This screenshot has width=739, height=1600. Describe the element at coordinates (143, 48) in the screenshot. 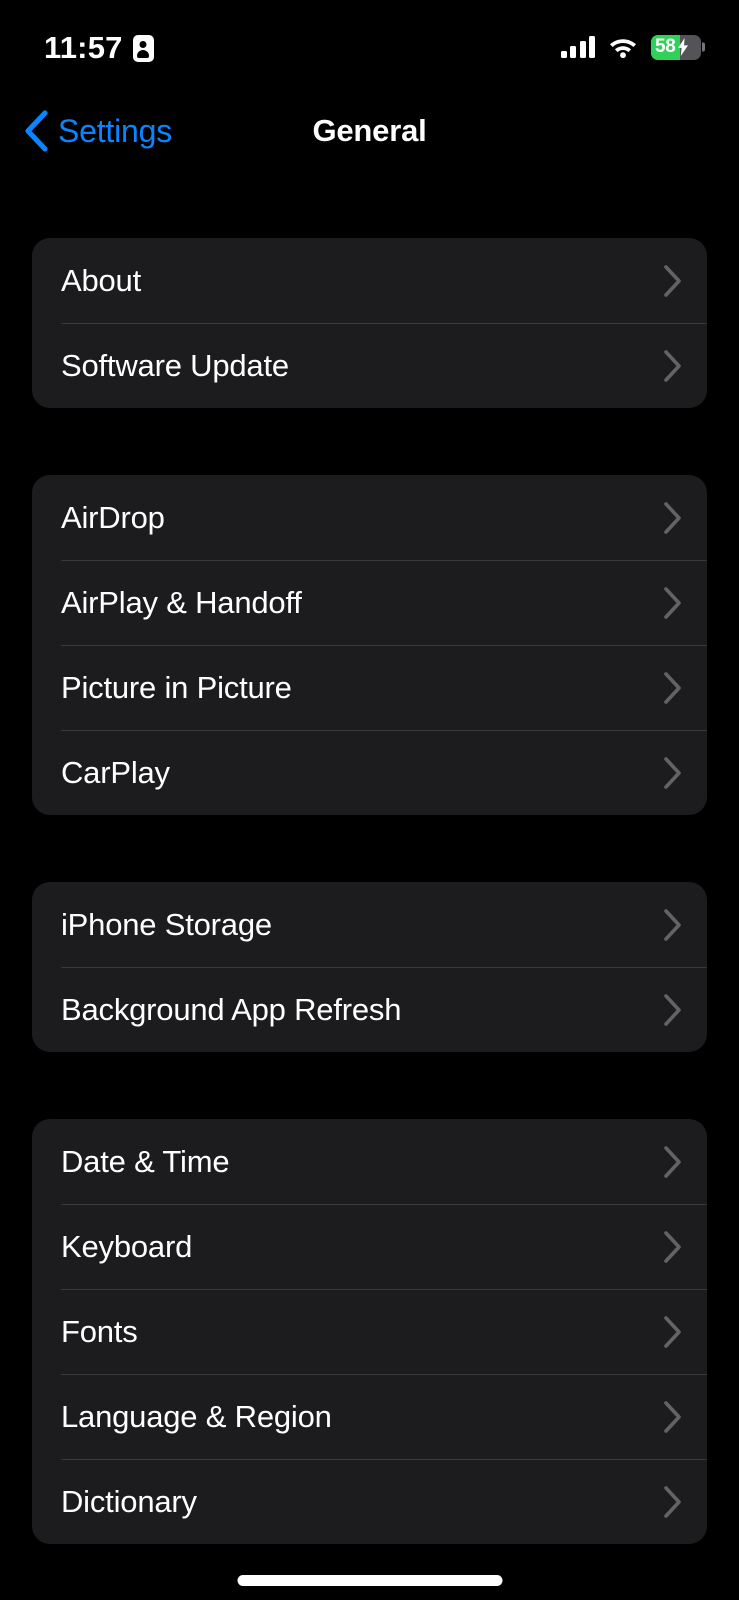

I see `person-badge-icon` at that location.